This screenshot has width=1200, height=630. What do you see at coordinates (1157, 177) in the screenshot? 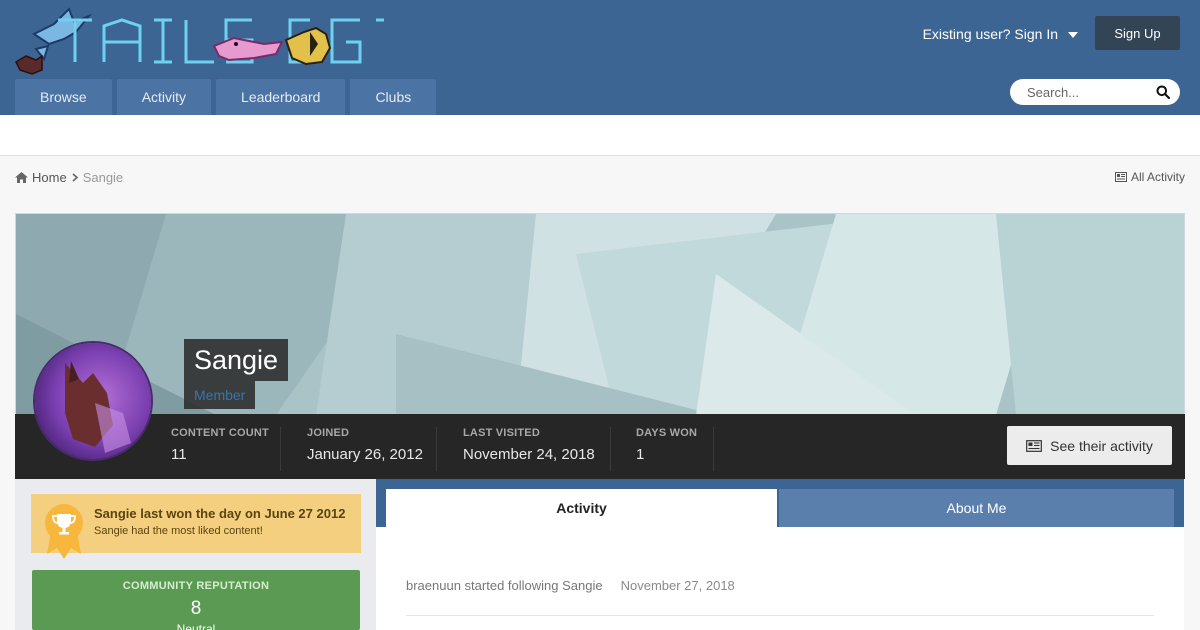
I see `all-activity-label: All Activity` at bounding box center [1157, 177].